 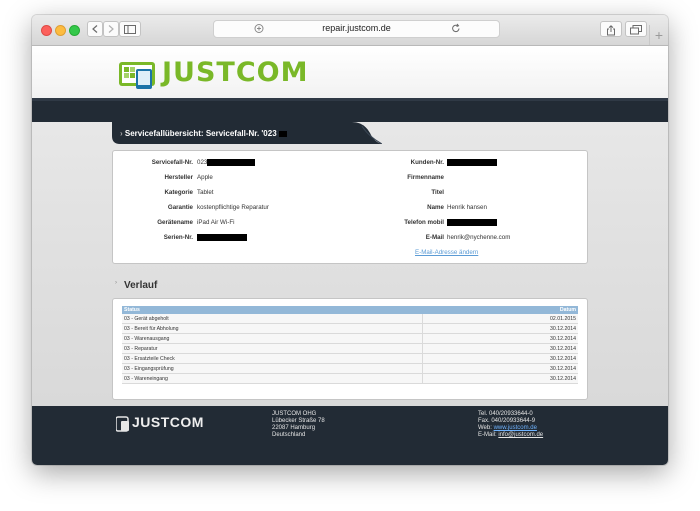 I want to click on table-row: 03 - Eingangsprüfung 30.12.2014, so click(x=350, y=368).